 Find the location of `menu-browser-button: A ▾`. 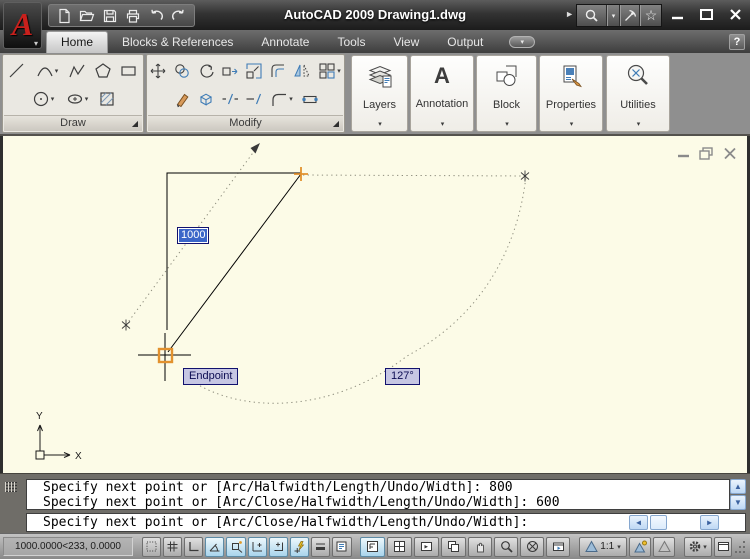

menu-browser-button: A ▾ is located at coordinates (22, 25).